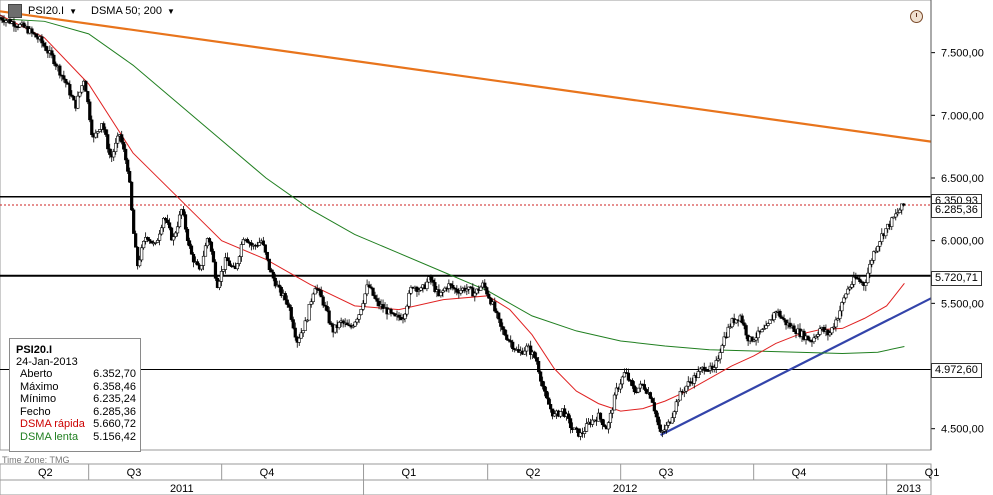 Image resolution: width=993 pixels, height=495 pixels. I want to click on chart-type-icon, so click(15, 11).